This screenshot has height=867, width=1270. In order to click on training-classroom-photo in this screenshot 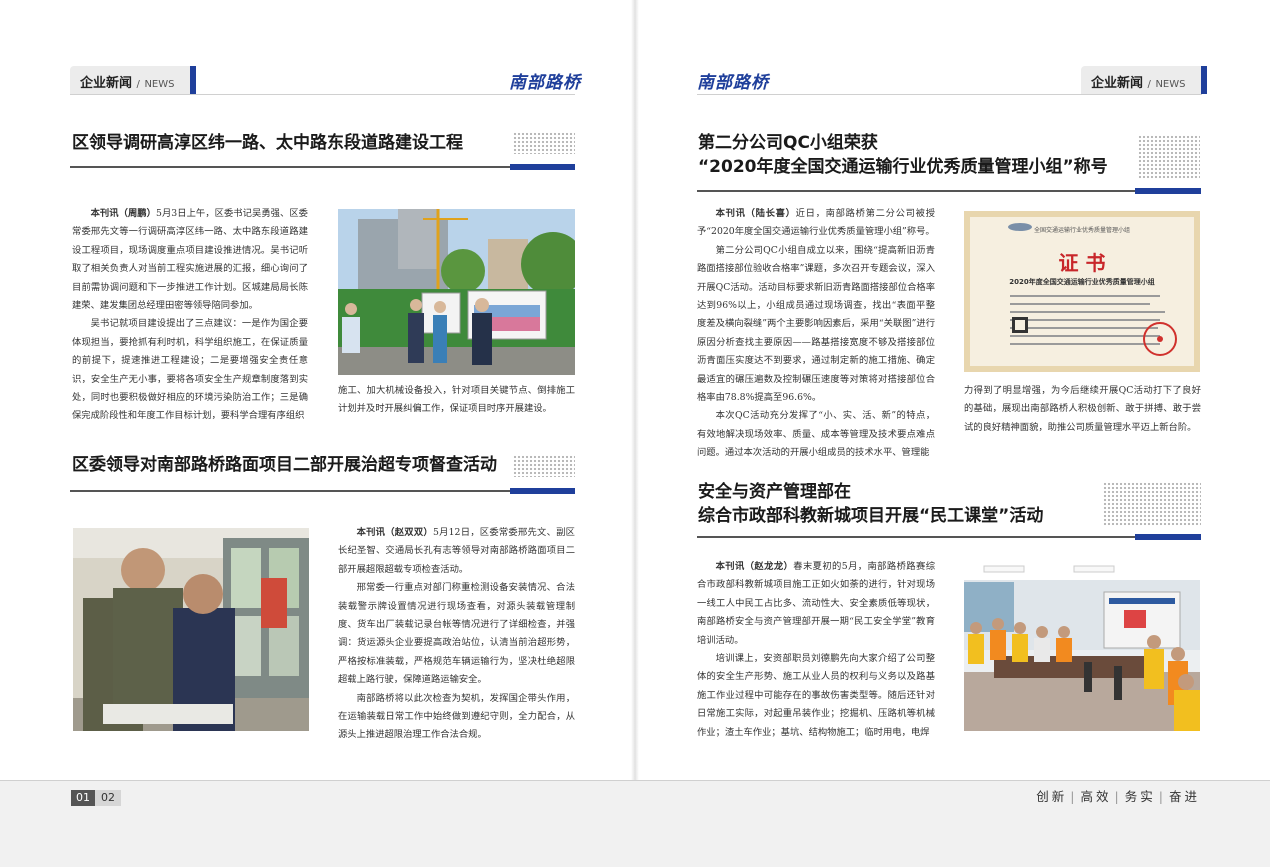, I will do `click(1082, 646)`.